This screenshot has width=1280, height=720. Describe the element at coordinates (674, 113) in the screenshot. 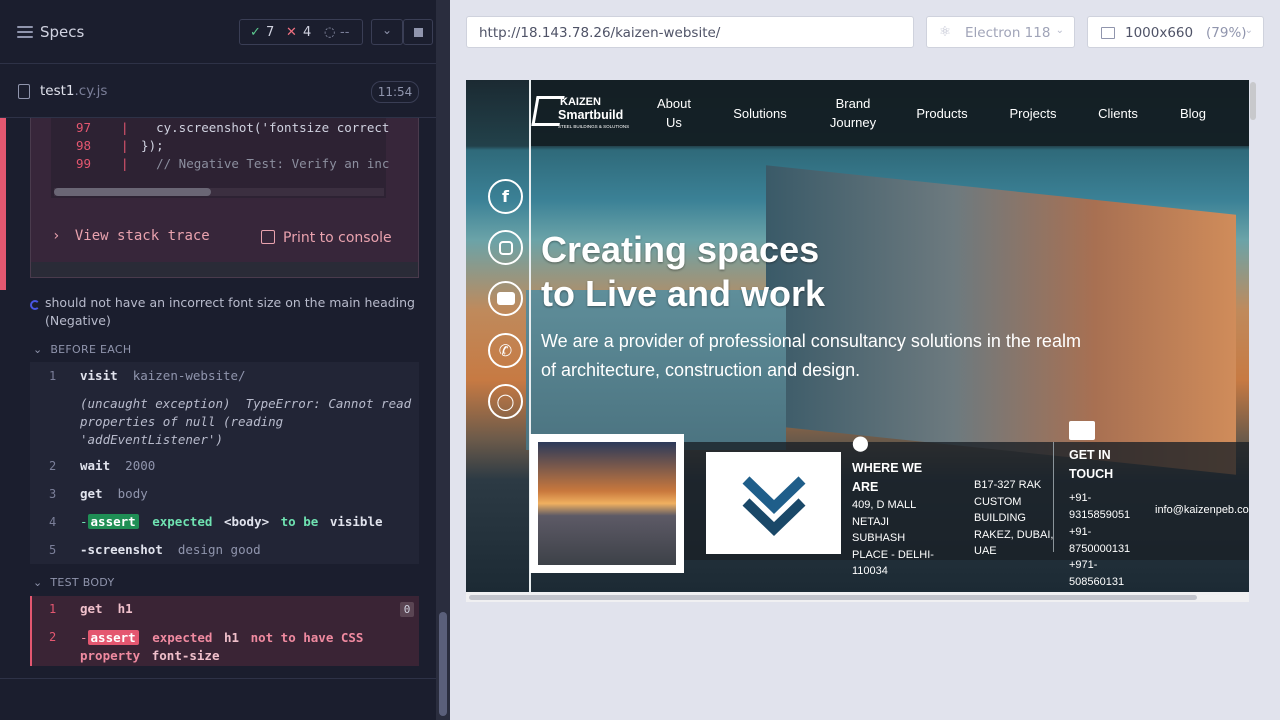

I see `nav-about-us: About Us` at that location.